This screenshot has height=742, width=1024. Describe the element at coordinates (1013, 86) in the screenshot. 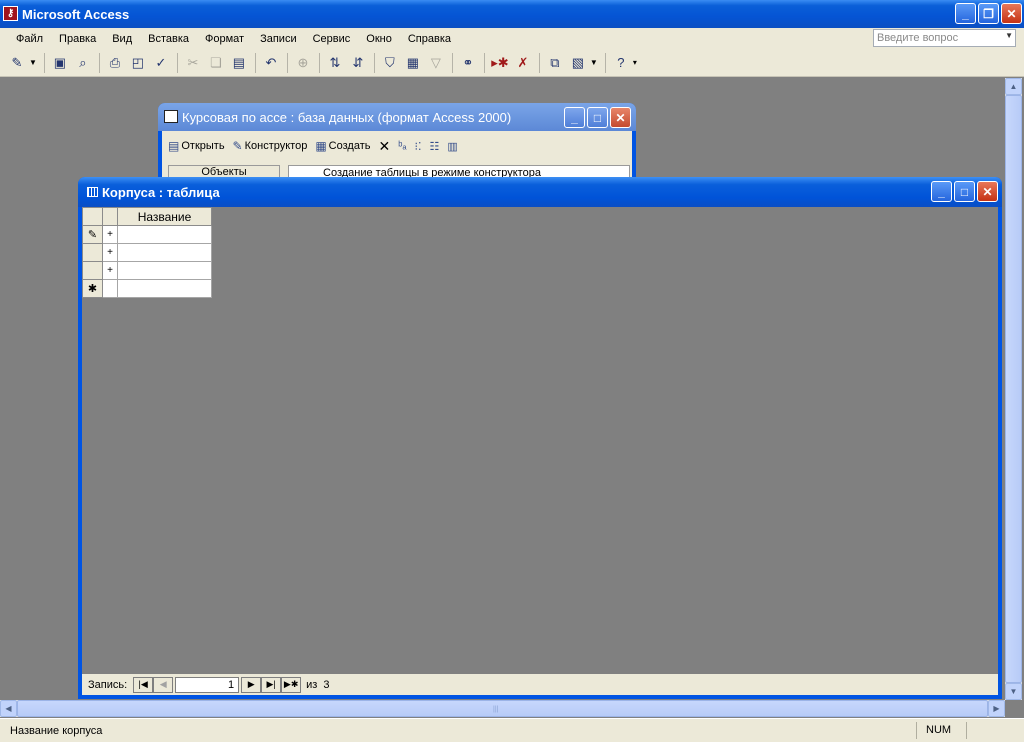

I see `scroll-up-icon: ▲` at that location.